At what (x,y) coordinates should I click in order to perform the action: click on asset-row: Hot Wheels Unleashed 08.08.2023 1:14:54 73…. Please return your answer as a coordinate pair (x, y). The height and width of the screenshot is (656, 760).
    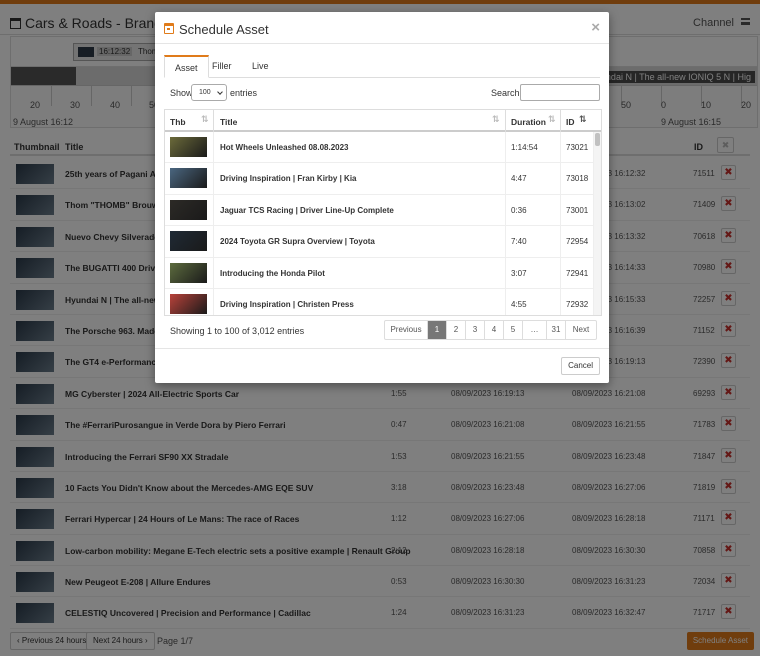
    Looking at the image, I should click on (383, 148).